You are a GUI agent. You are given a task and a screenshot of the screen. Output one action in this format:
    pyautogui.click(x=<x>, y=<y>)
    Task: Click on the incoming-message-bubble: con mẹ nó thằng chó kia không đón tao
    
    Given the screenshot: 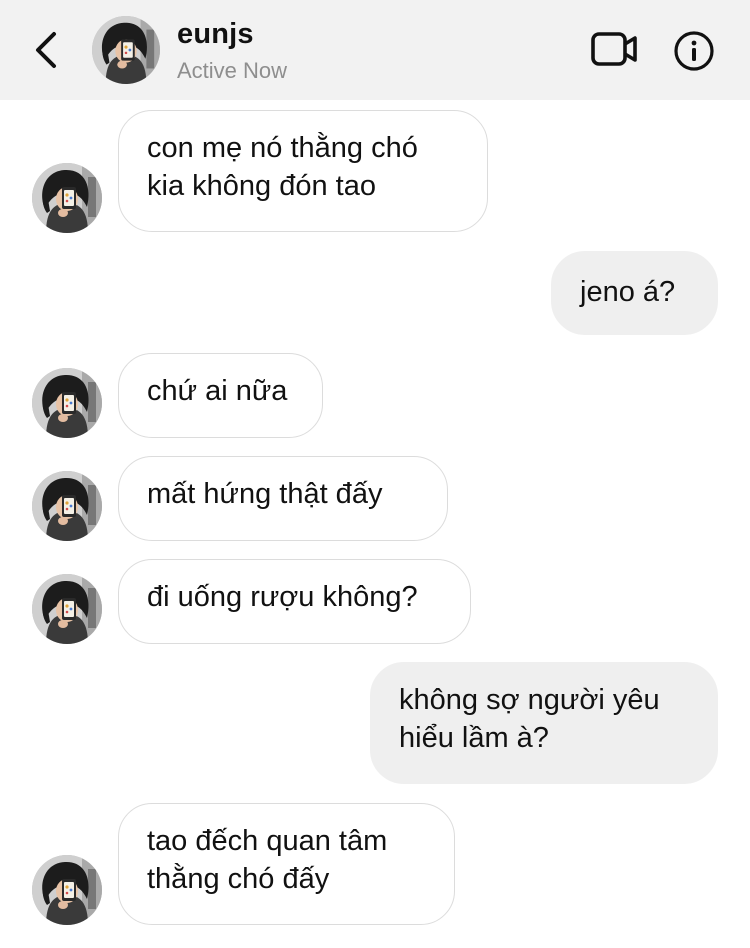 What is the action you would take?
    pyautogui.click(x=303, y=171)
    